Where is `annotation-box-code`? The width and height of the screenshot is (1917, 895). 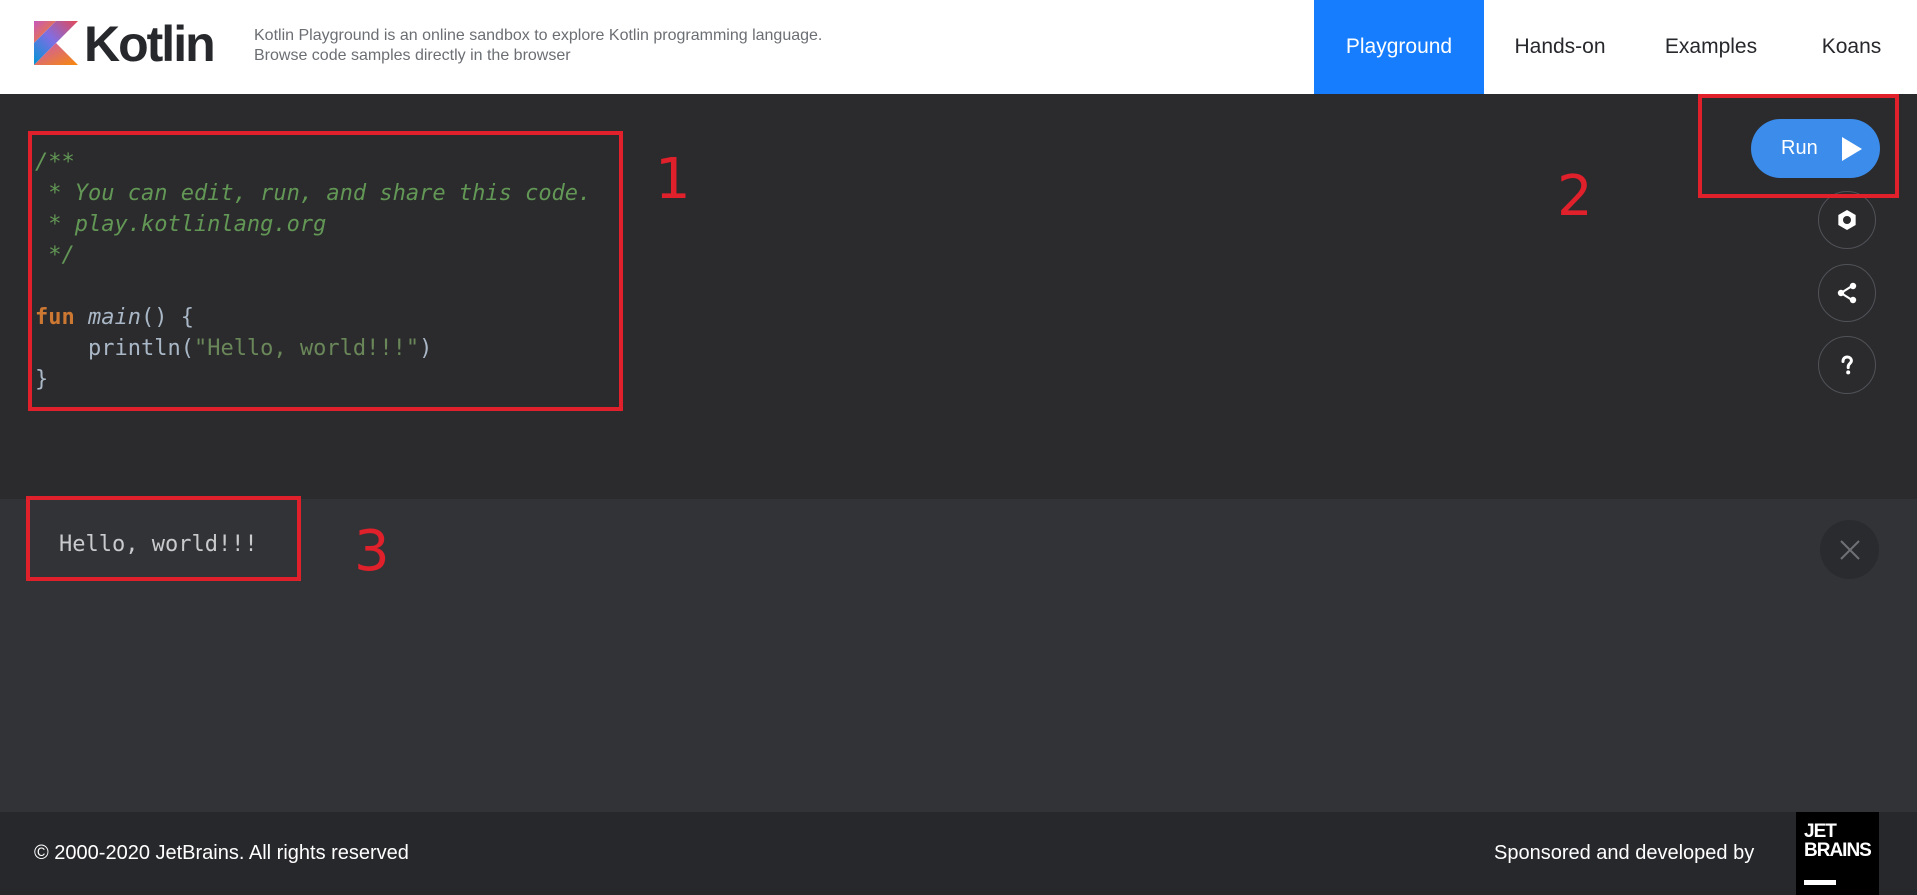 annotation-box-code is located at coordinates (325, 271).